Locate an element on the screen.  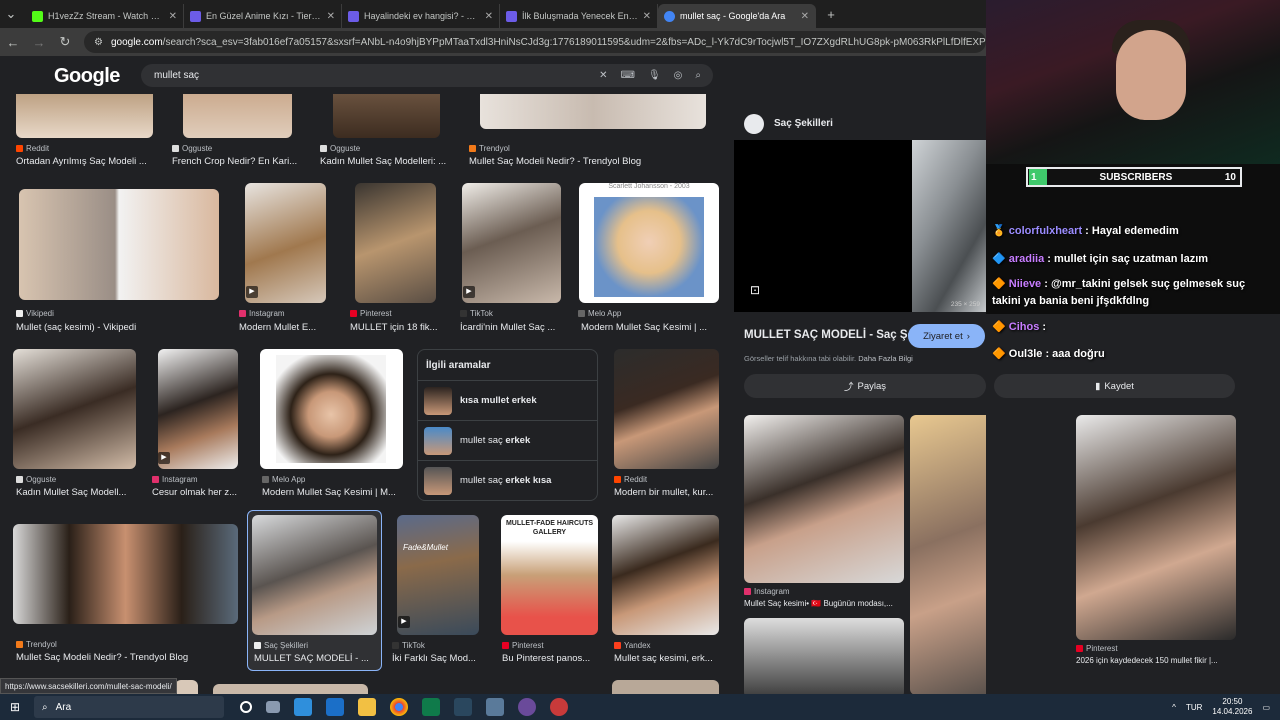
tab-item: İlk Buluşmada Yenecek En Kötü Ye✕ is located at coordinates (579, 16).